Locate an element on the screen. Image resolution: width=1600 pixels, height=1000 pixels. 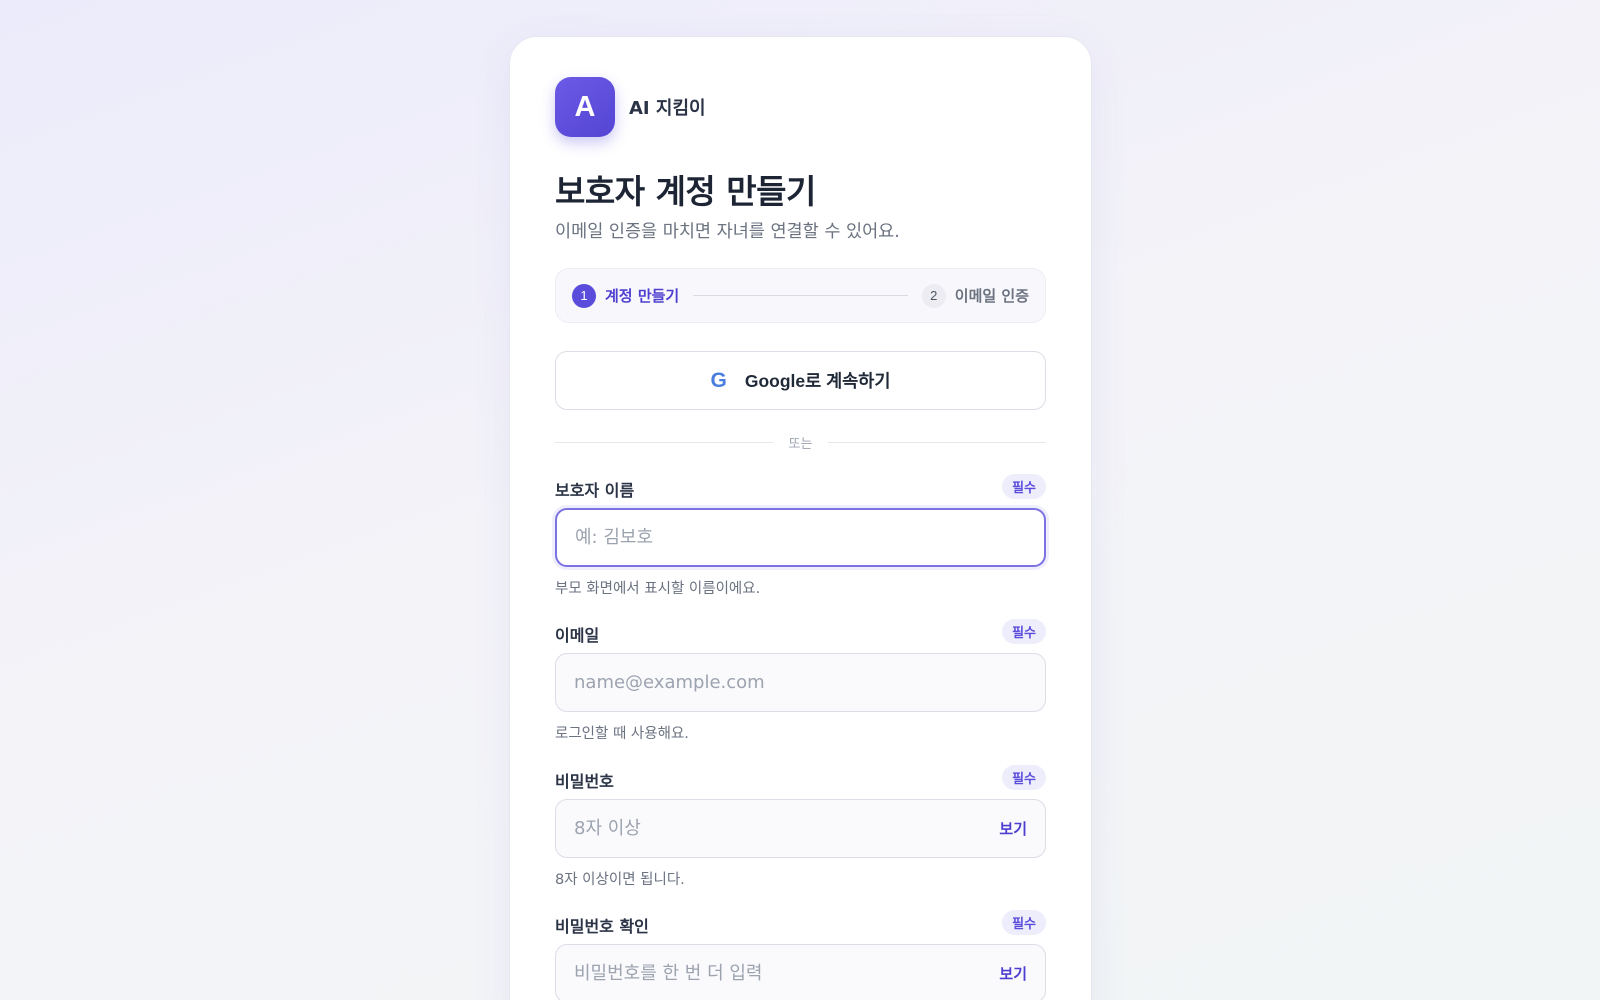
password-hint: 8자 이상이면 됩니다. is located at coordinates (620, 880).